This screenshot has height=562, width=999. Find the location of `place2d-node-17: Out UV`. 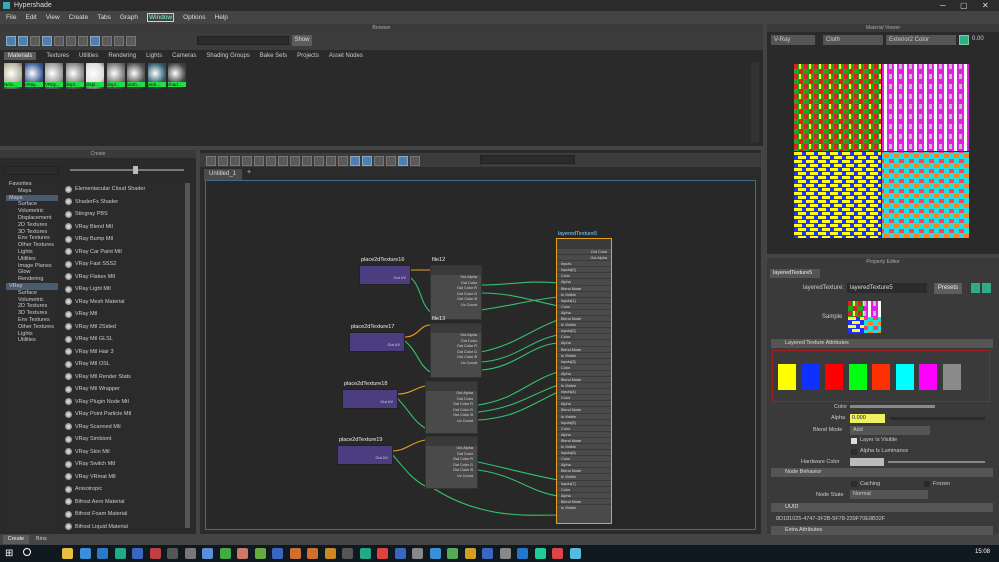

place2d-node-17: Out UV is located at coordinates (377, 342).